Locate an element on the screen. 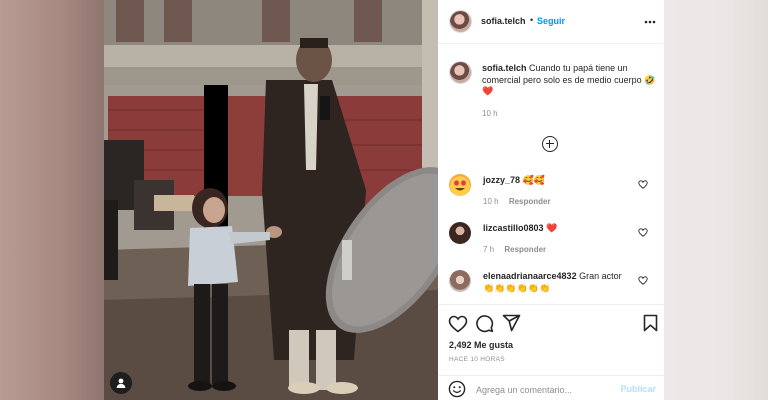  comment-item: elenaadrianaarce4832 Gran actor 👏👏👏👏👏👏 is located at coordinates (551, 285).